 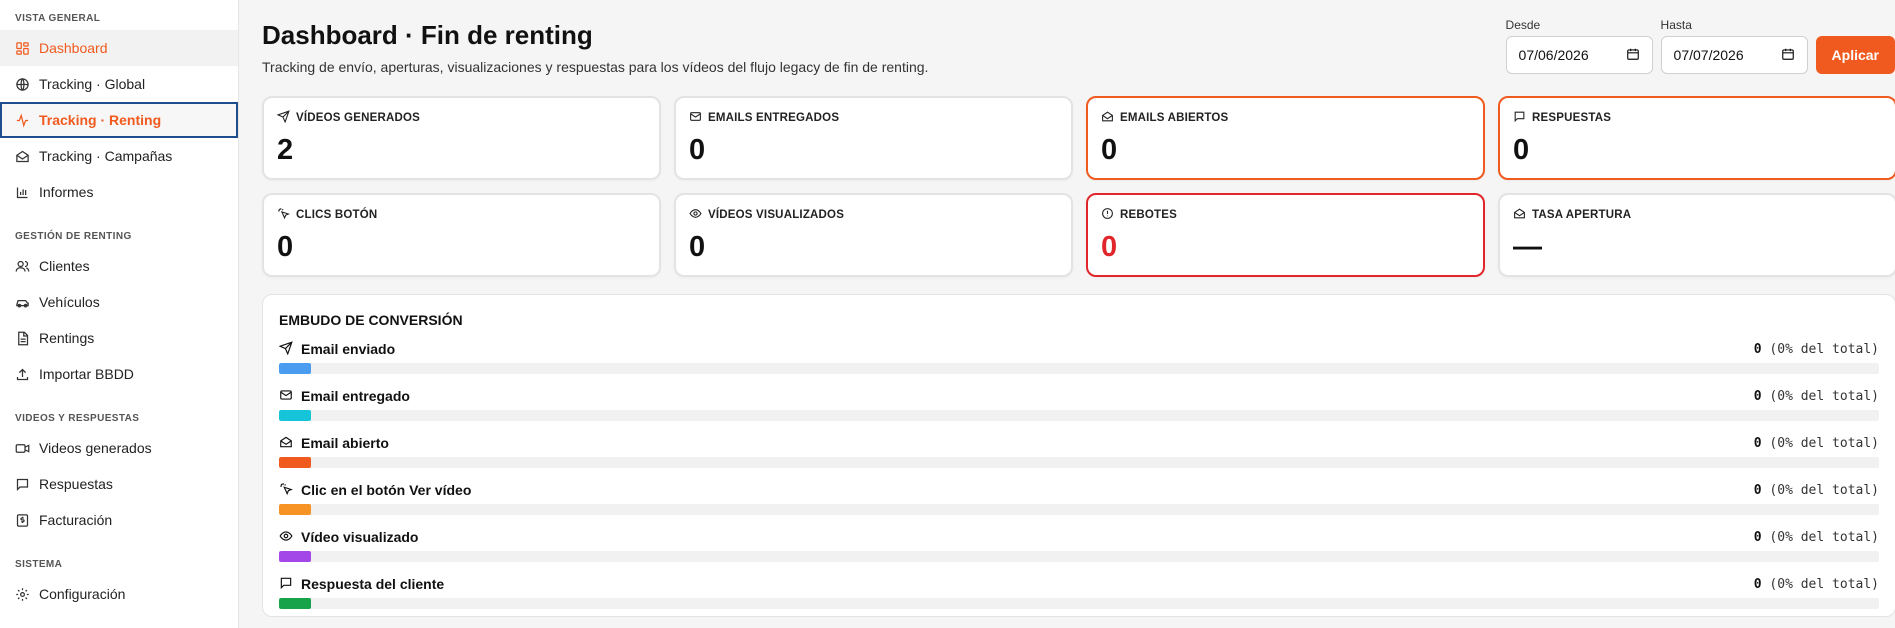 I want to click on apply-button: Aplicar, so click(x=1855, y=55).